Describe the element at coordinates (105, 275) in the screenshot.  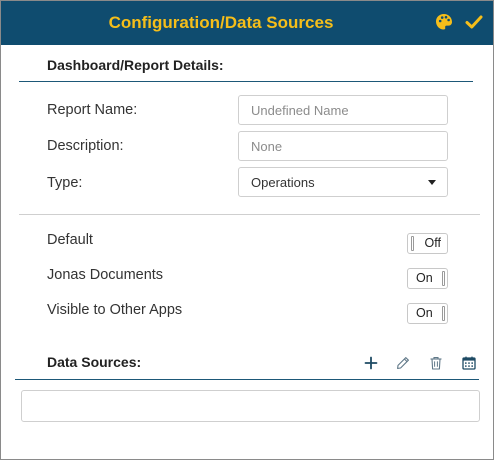
I see `jonas-documents-label: Jonas Documents` at that location.